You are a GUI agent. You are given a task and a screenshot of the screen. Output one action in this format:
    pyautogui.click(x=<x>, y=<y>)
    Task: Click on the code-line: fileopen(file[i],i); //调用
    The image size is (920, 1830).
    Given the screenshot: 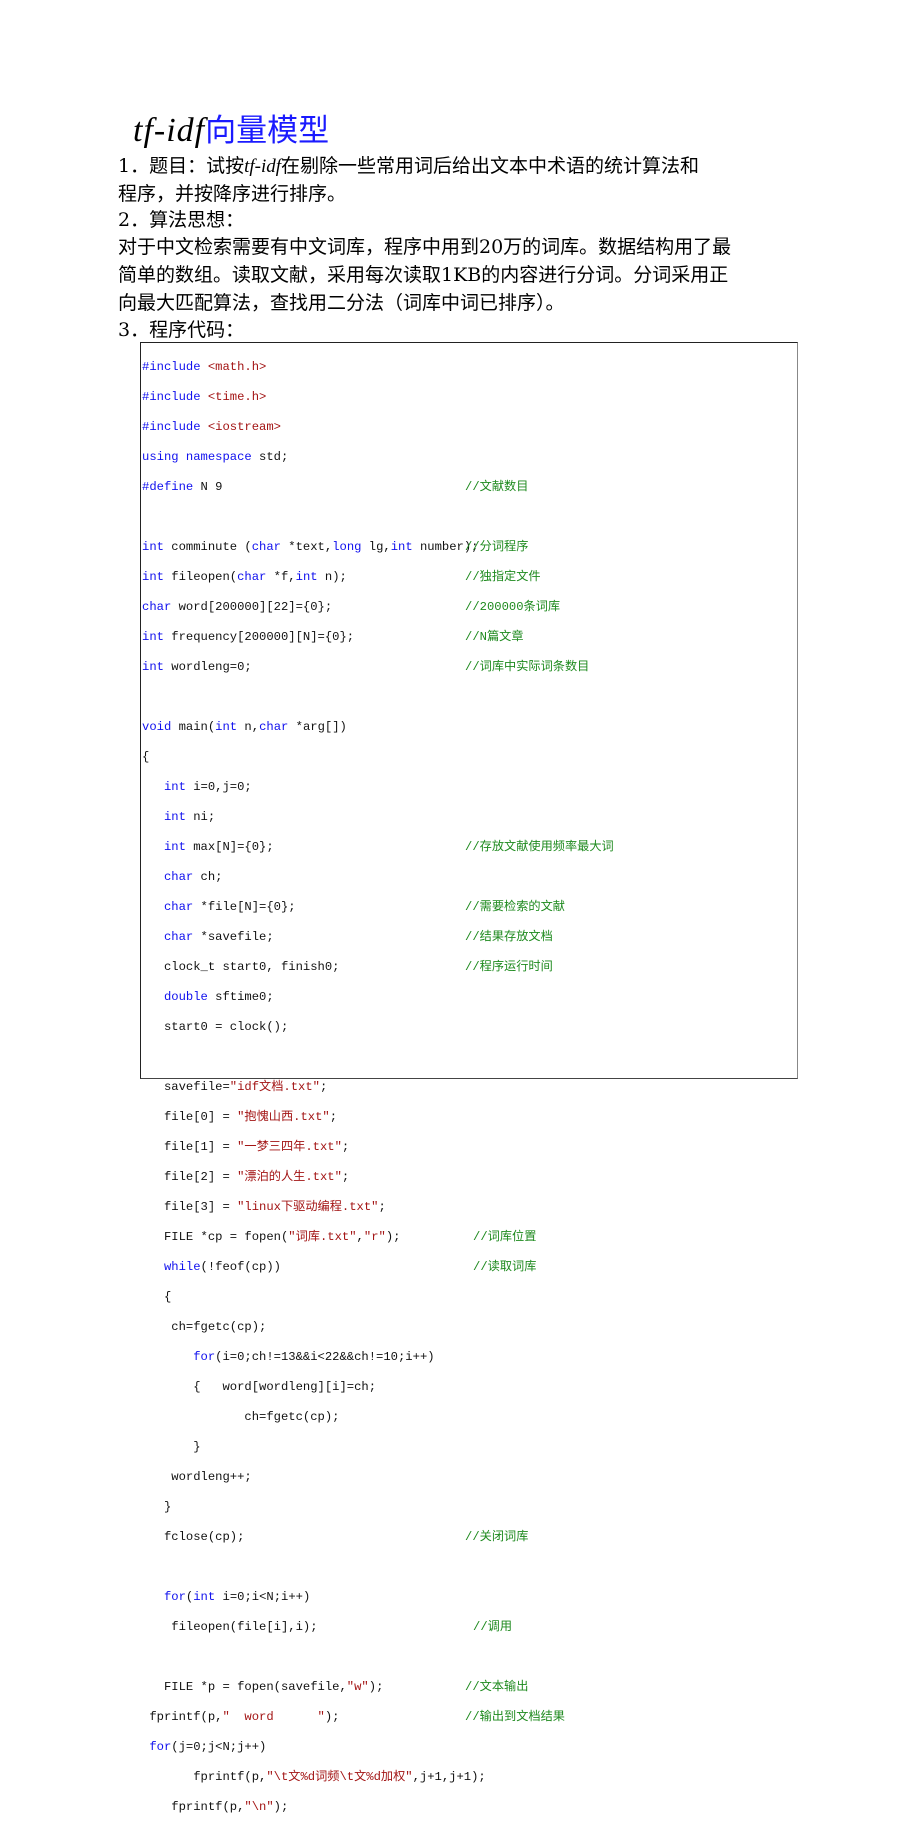 What is the action you would take?
    pyautogui.click(x=327, y=1627)
    